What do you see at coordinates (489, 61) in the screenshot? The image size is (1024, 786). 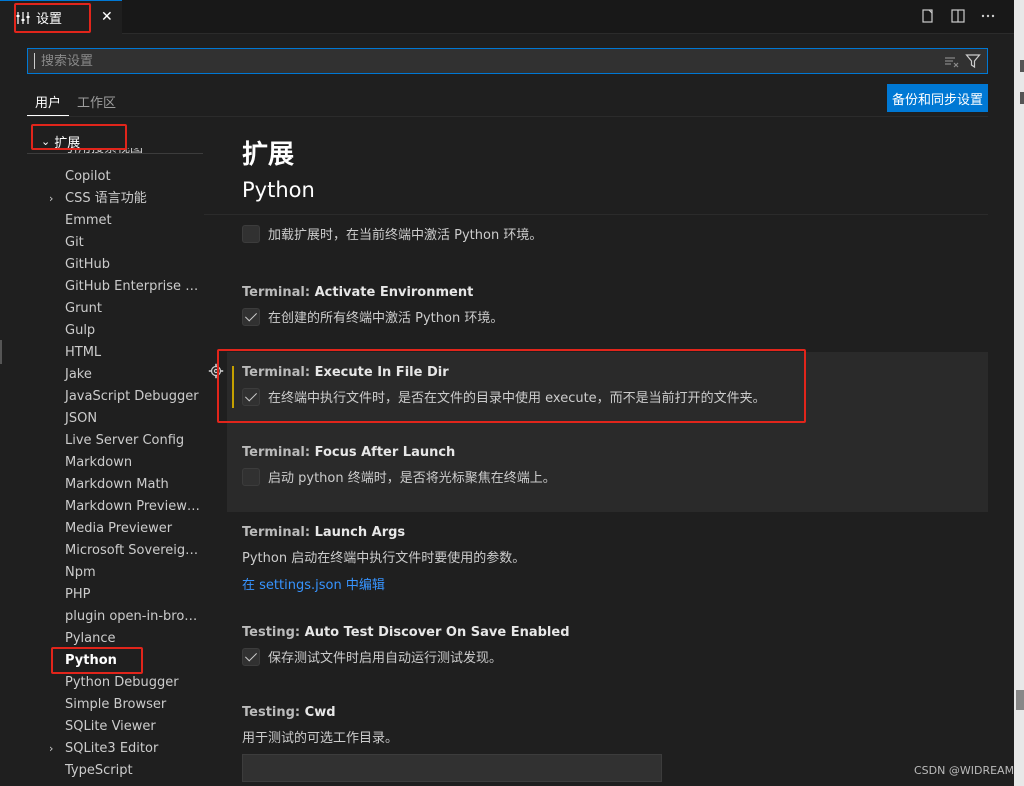 I see `search-input` at bounding box center [489, 61].